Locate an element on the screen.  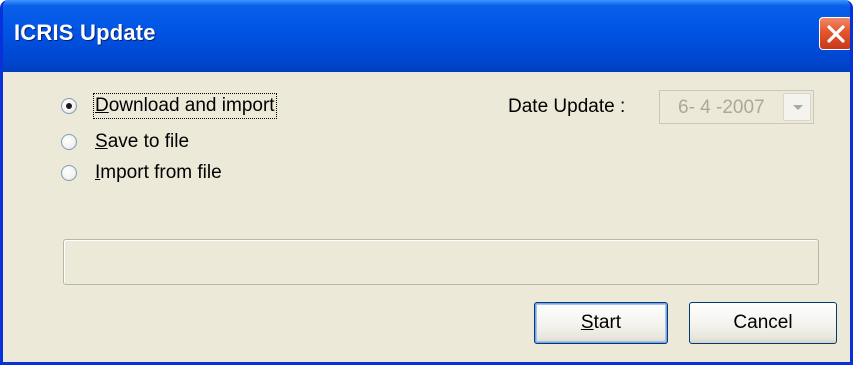
chevron-down-icon is located at coordinates (798, 107).